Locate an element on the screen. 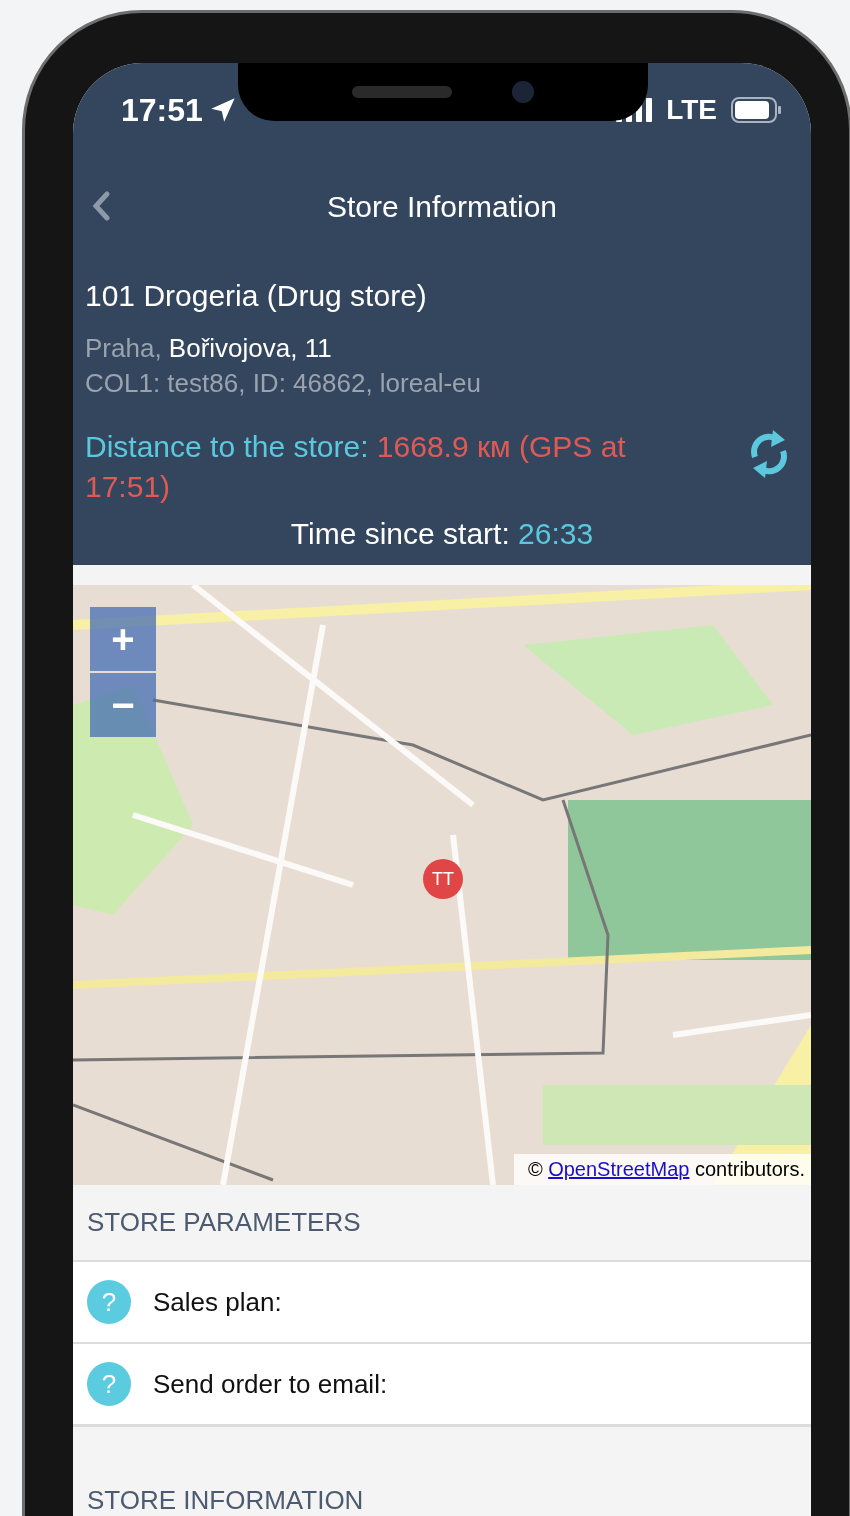  elapsed-time: Time since start: 26:33 is located at coordinates (442, 533).